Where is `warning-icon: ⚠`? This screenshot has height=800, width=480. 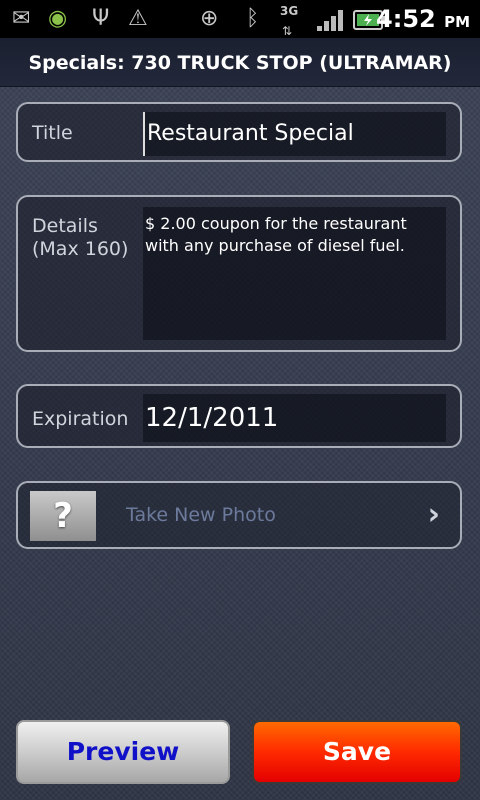
warning-icon: ⚠ is located at coordinates (138, 18).